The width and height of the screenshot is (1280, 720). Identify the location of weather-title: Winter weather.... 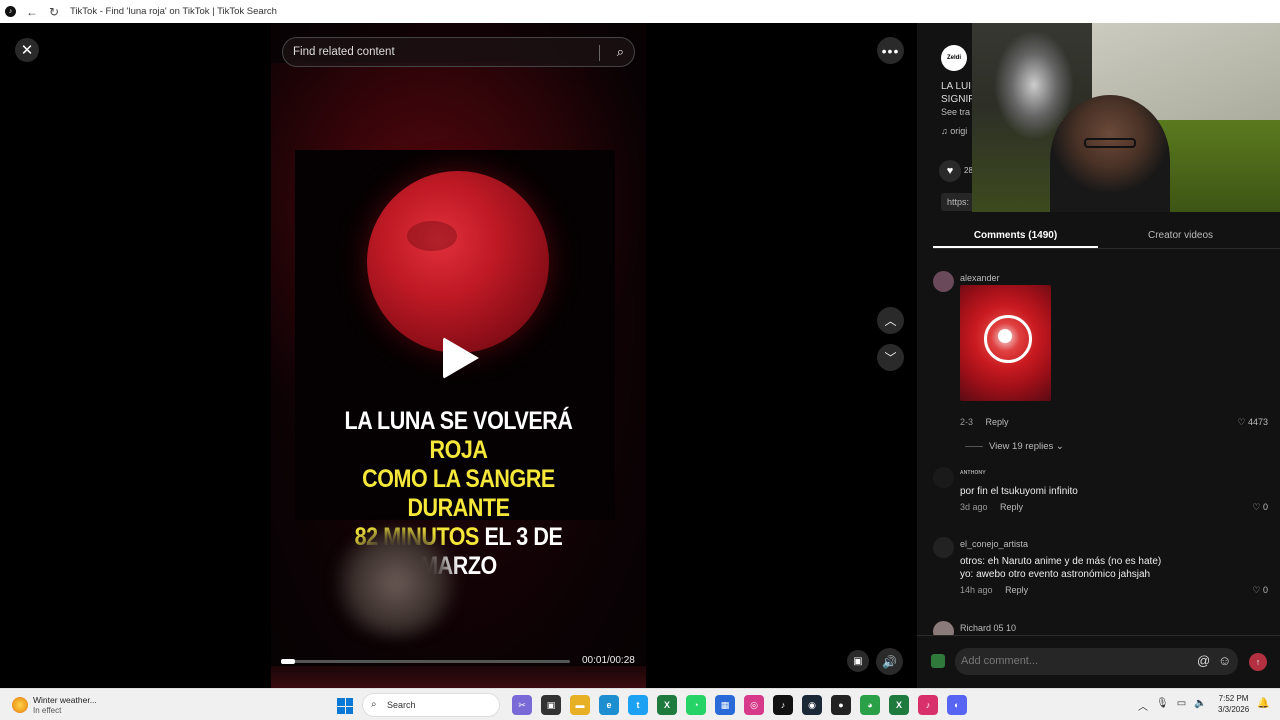
(65, 700).